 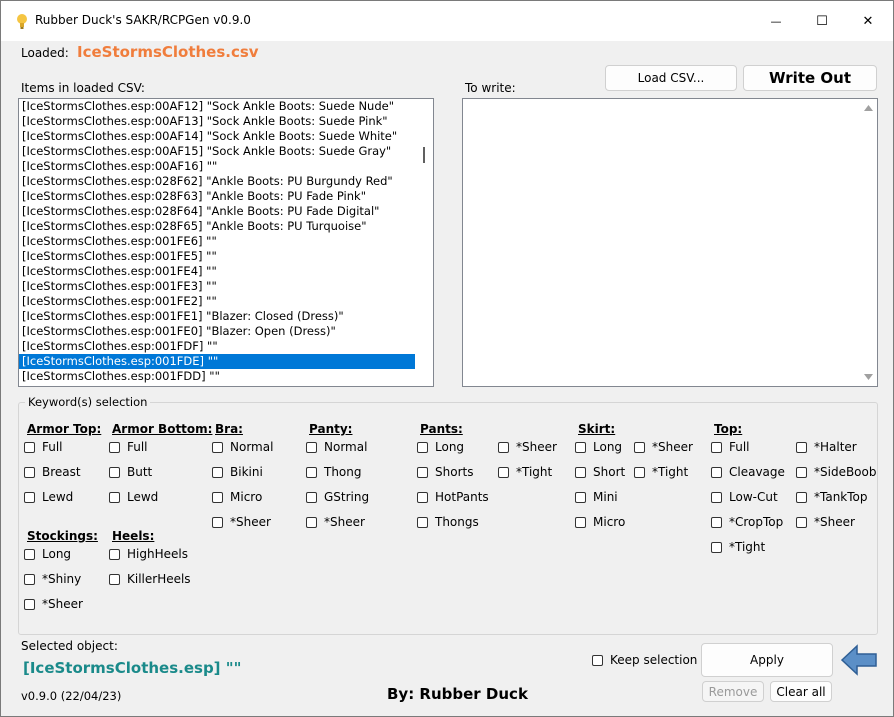 What do you see at coordinates (801, 691) in the screenshot?
I see `clear-all-button: Clear all` at bounding box center [801, 691].